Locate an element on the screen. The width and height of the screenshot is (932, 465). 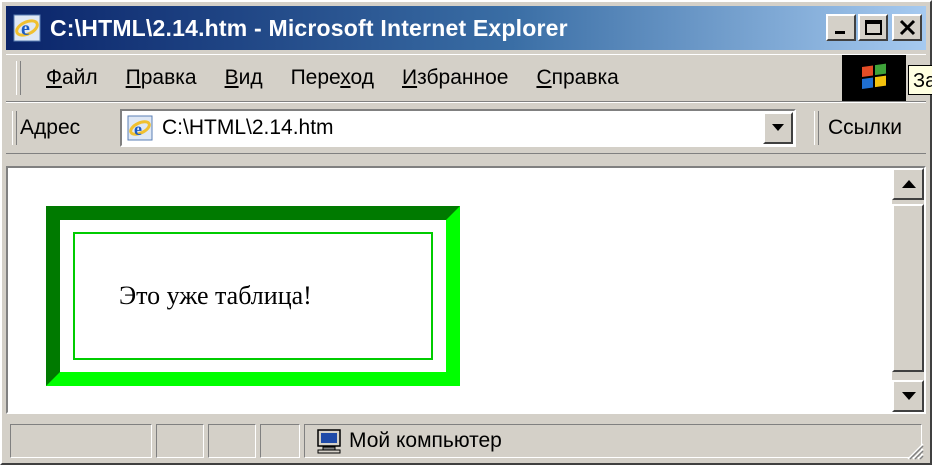
status-text-pane is located at coordinates (81, 441).